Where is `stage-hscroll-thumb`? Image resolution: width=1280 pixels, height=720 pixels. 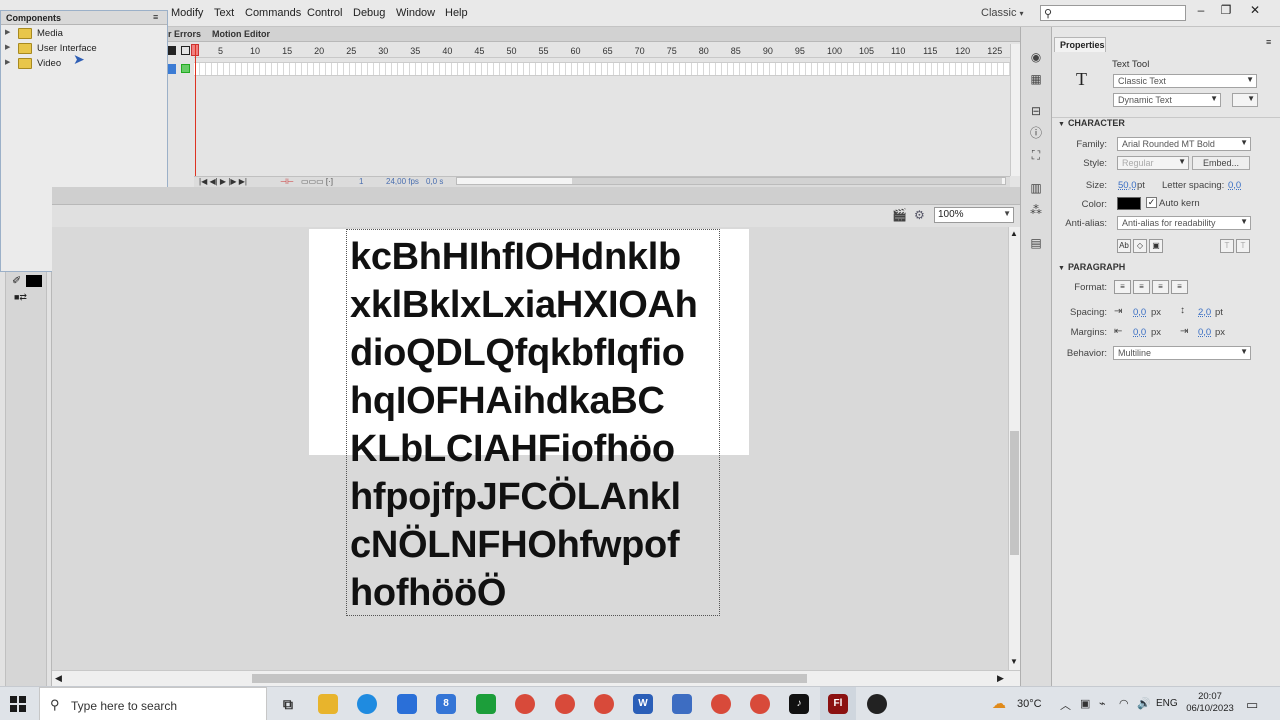 stage-hscroll-thumb is located at coordinates (529, 678).